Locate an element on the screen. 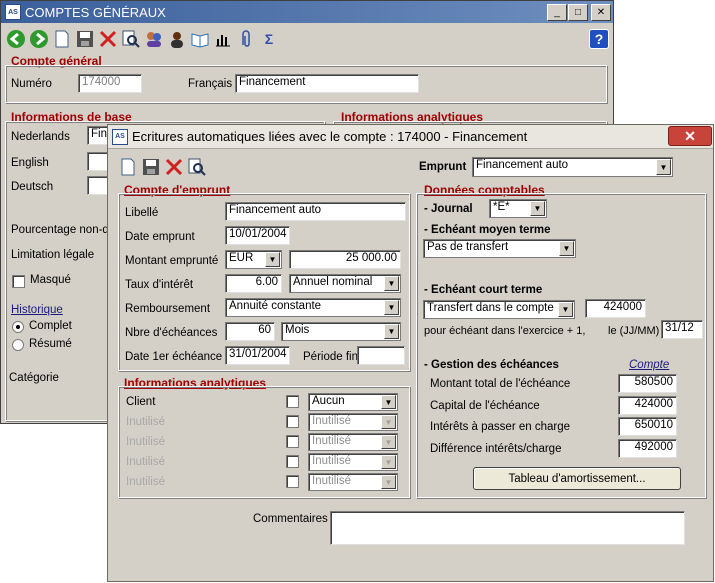  exercice-label: pour échéant dans l'exercice + 1, is located at coordinates (505, 331).